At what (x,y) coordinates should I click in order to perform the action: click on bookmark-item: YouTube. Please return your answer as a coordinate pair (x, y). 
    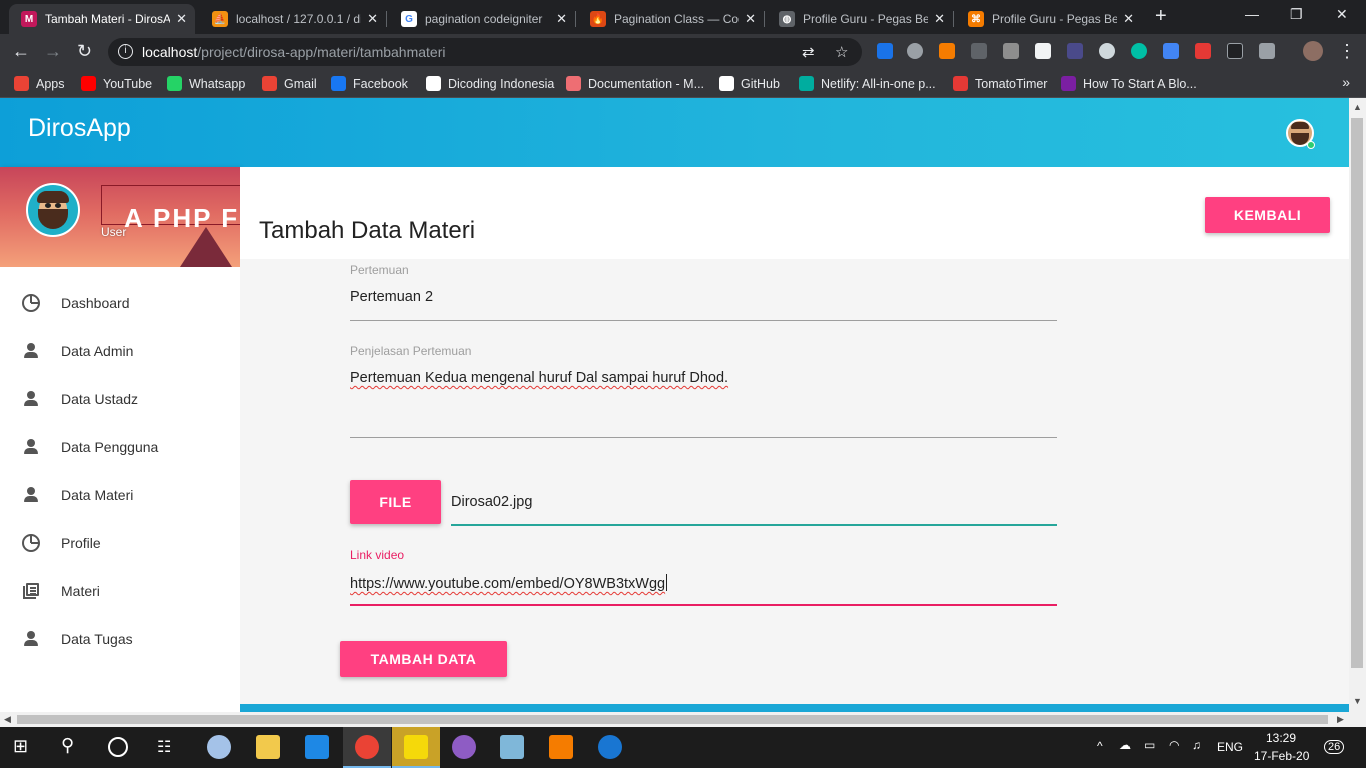
    Looking at the image, I should click on (116, 83).